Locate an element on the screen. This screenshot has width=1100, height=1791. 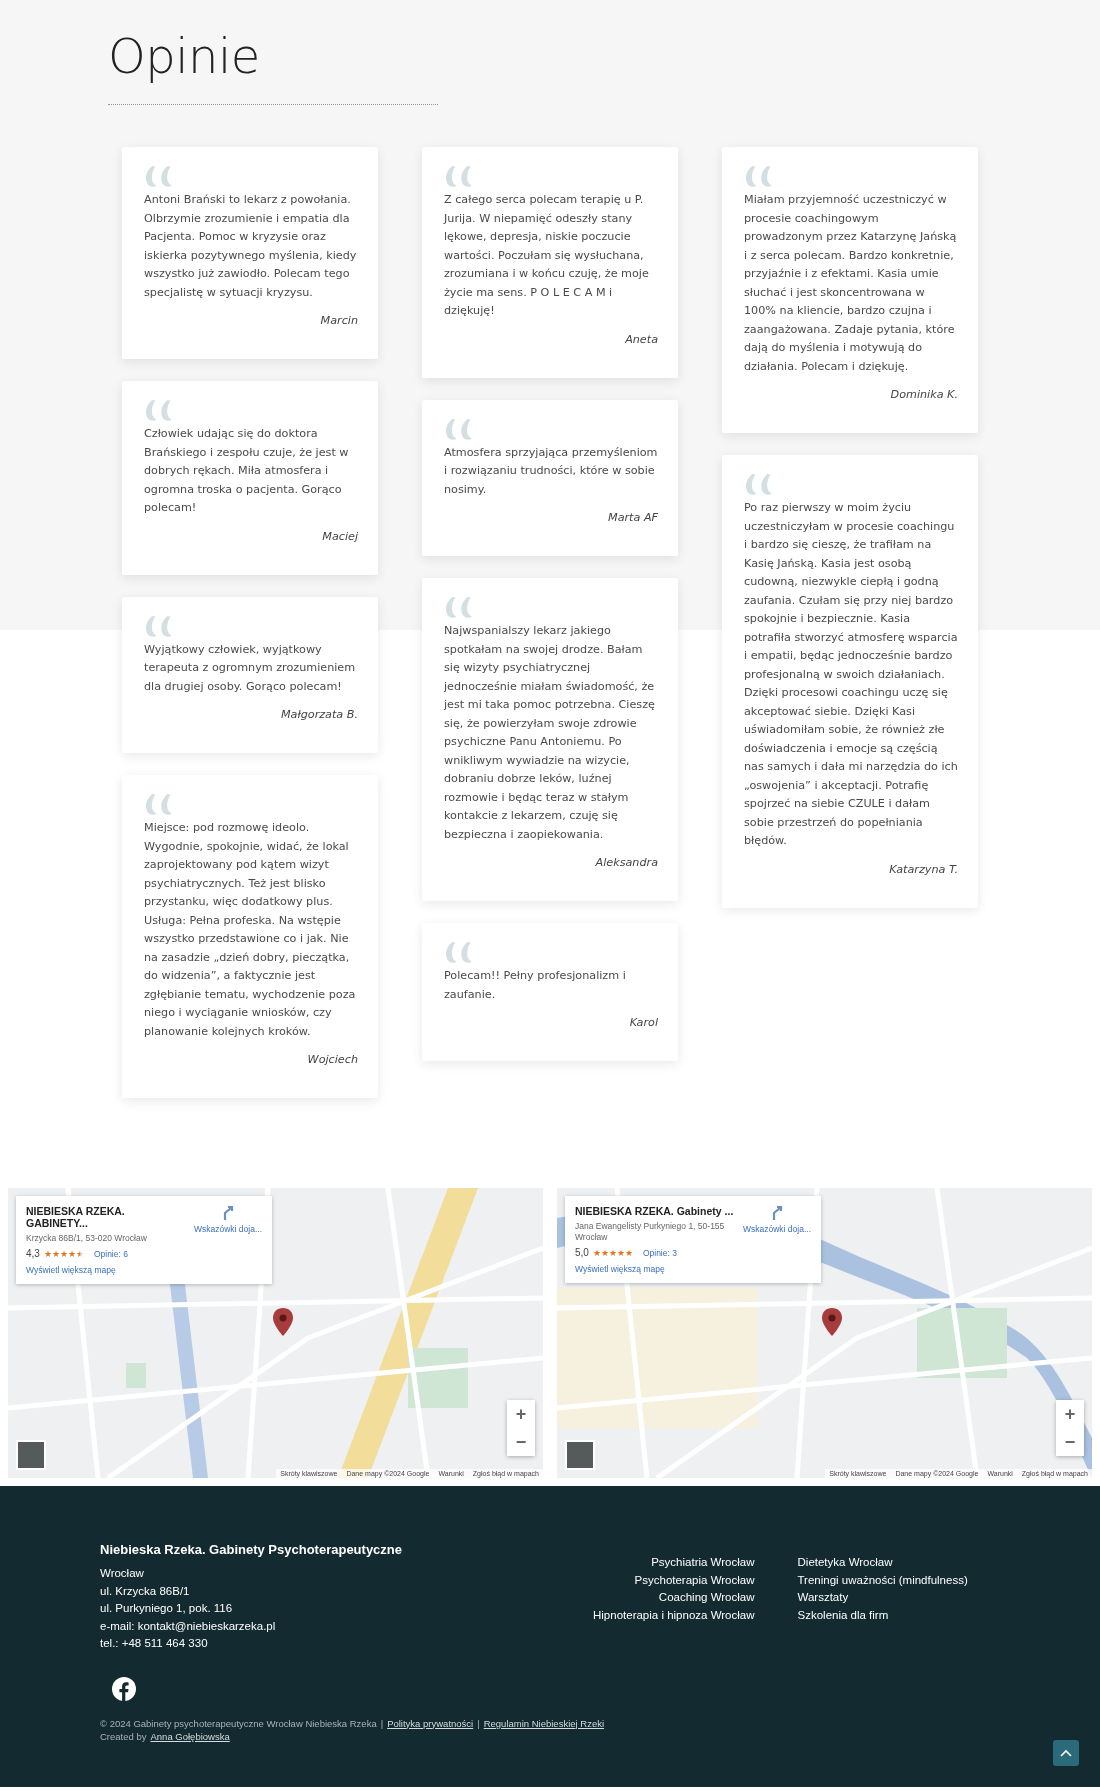
footer-link: Treningi uważności (mindfulness) is located at coordinates (882, 1580).